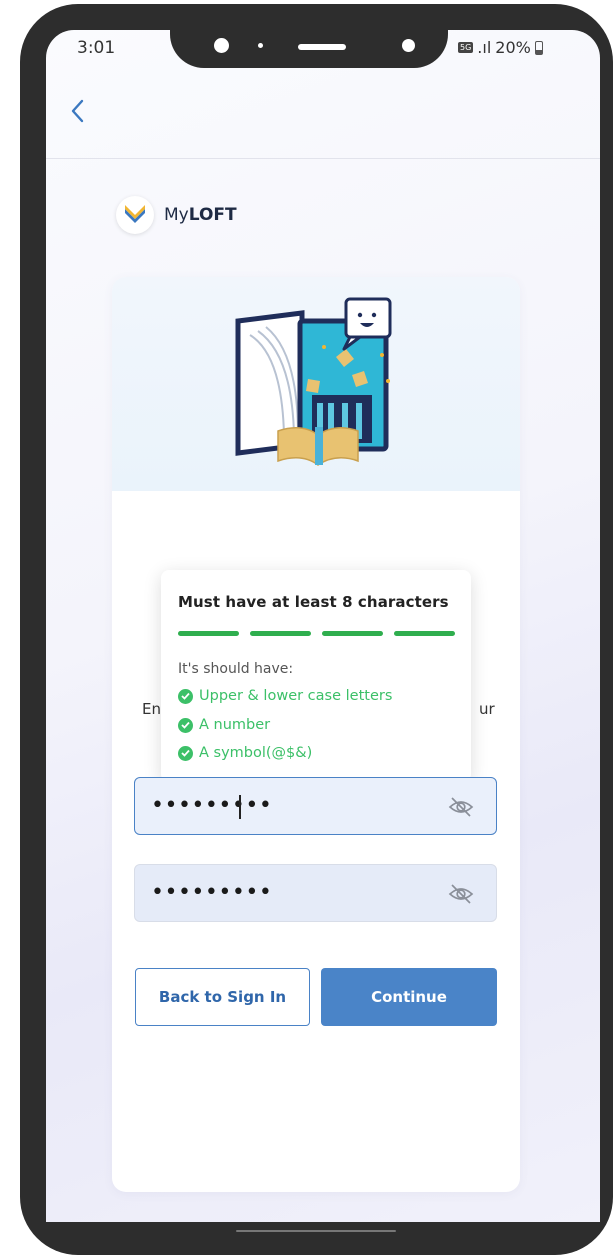 Image resolution: width=613 pixels, height=1257 pixels. I want to click on signal-icon: .ıl, so click(484, 47).